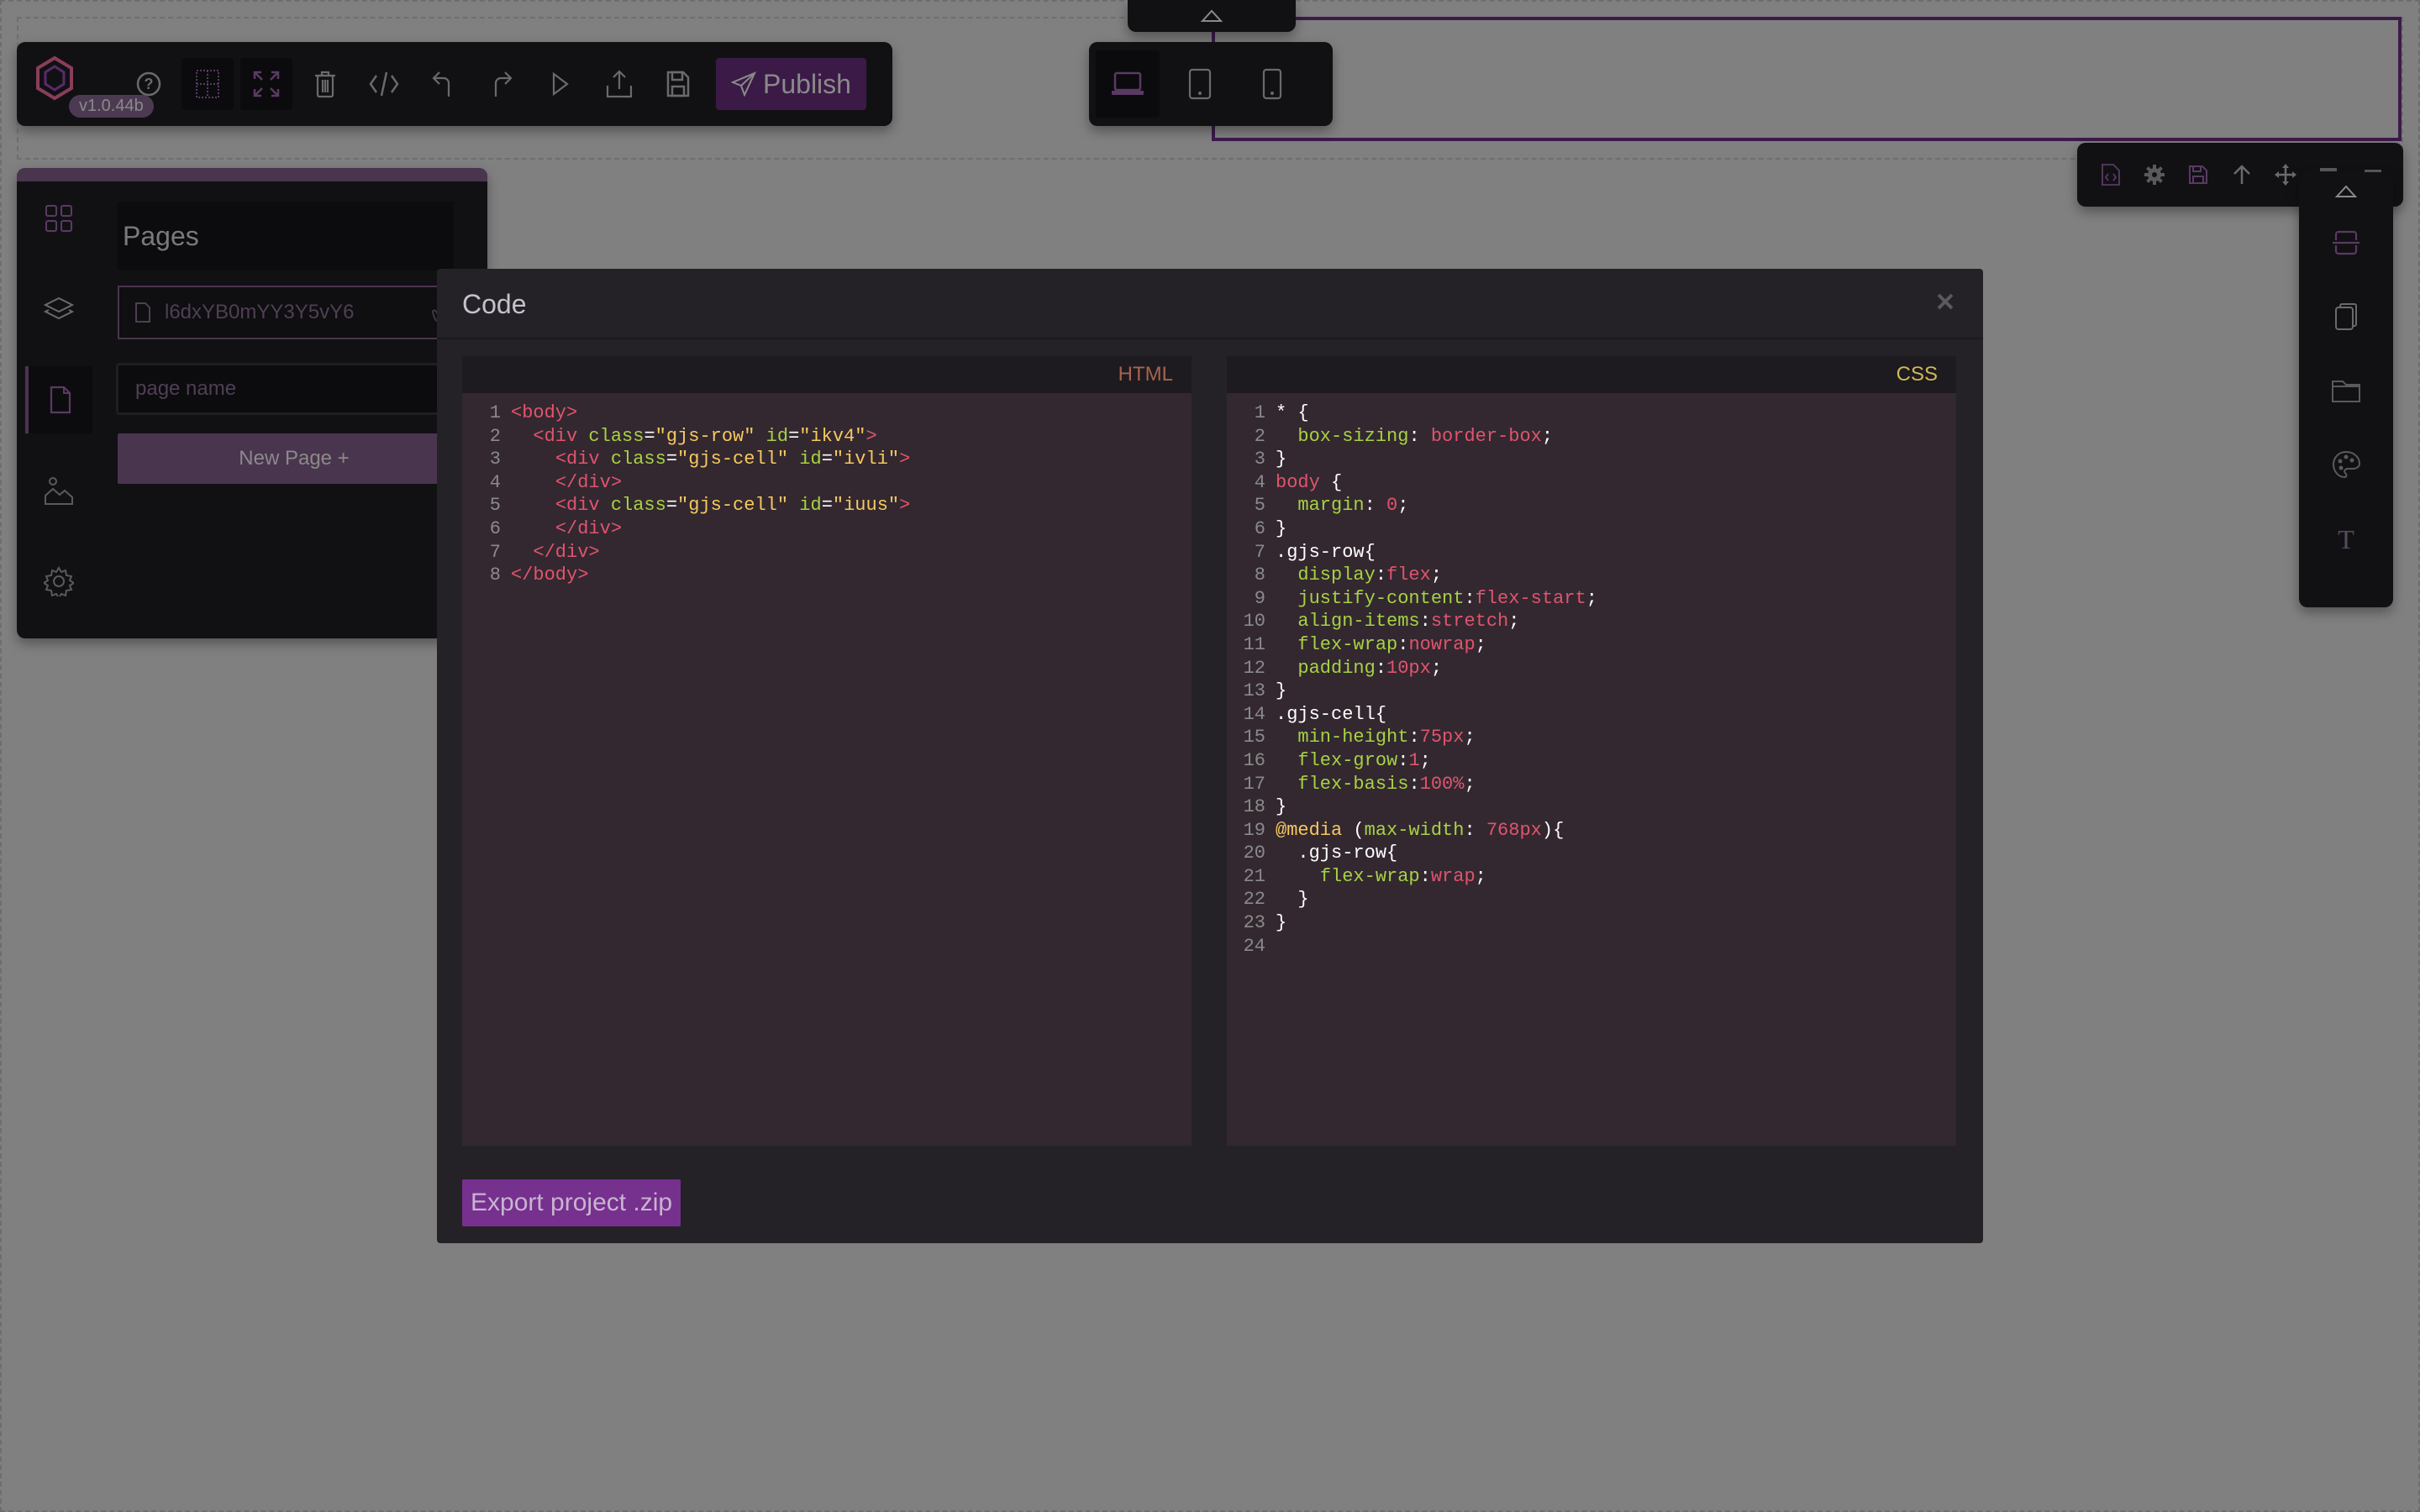  Describe the element at coordinates (1259, 436) in the screenshot. I see `line-number: 2` at that location.